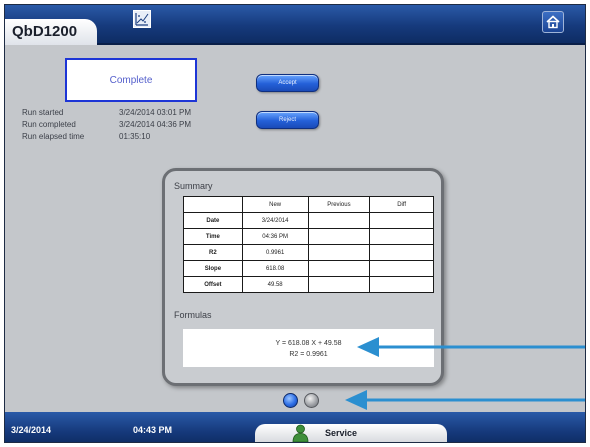  Describe the element at coordinates (213, 204) in the screenshot. I see `column-header` at that location.